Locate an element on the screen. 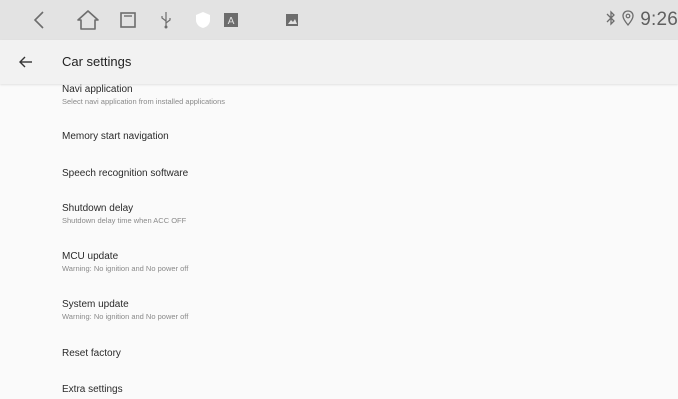  status-time: 9:26 is located at coordinates (659, 19).